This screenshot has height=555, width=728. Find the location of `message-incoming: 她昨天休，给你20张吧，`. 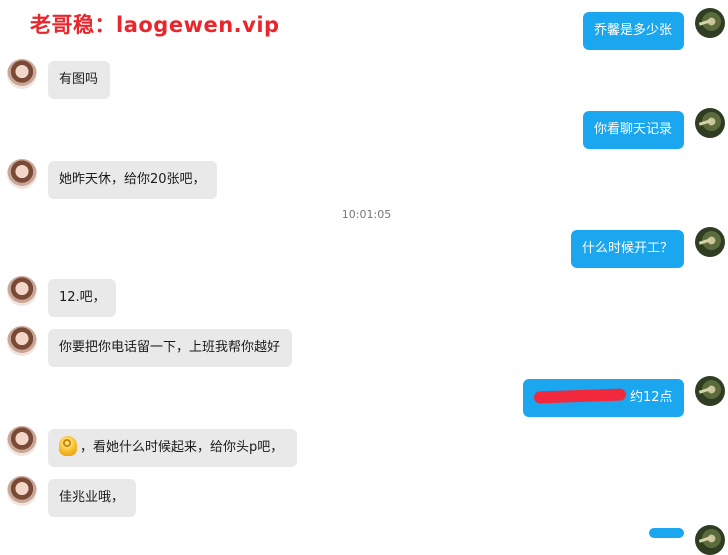

message-incoming: 她昨天休，给你20张吧， is located at coordinates (132, 180).